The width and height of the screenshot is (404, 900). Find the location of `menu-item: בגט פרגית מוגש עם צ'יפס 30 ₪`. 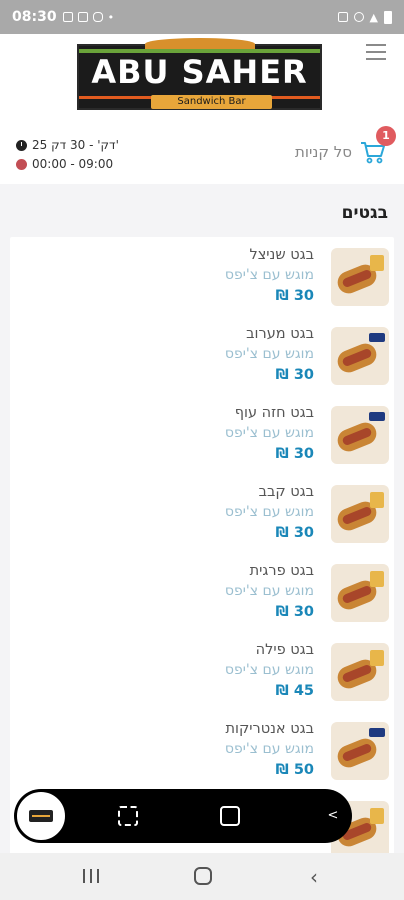

menu-item: בגט פרגית מוגש עם צ'יפס 30 ₪ is located at coordinates (202, 592).